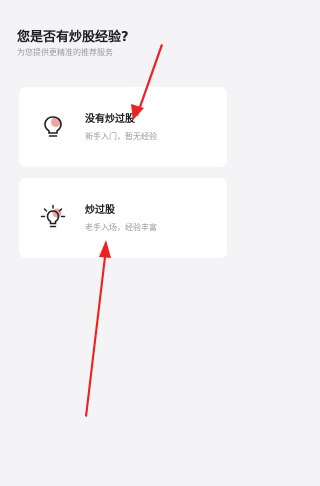 This screenshot has height=486, width=320. Describe the element at coordinates (96, 332) in the screenshot. I see `annotation-arrow-lower` at that location.